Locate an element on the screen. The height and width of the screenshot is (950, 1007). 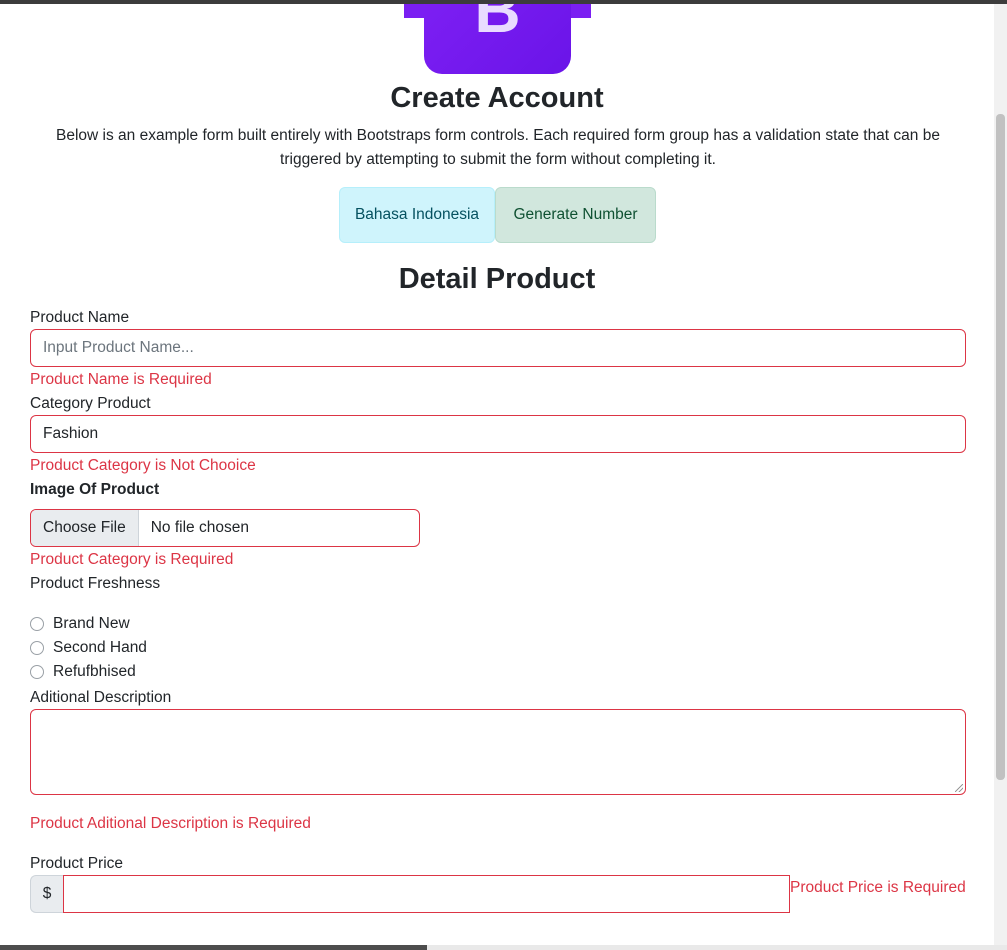
image-file-input: Choose File No file chosen is located at coordinates (225, 528).